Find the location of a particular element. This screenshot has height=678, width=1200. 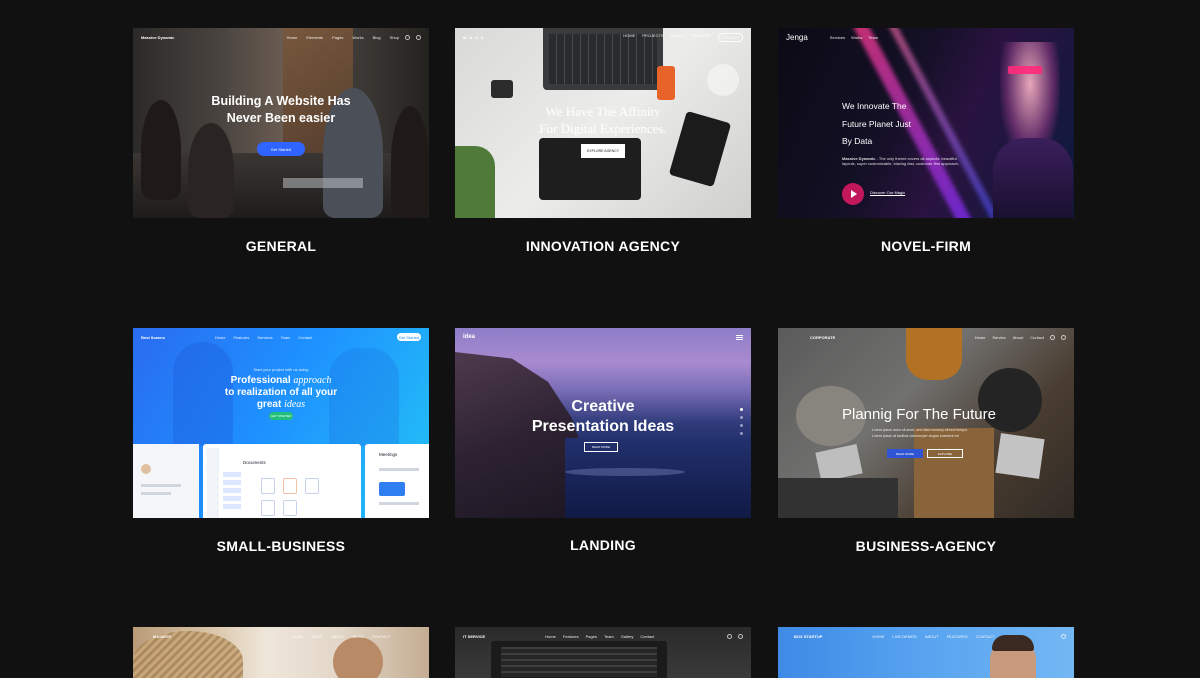

preview-nav-item: SHOP is located at coordinates (317, 636).